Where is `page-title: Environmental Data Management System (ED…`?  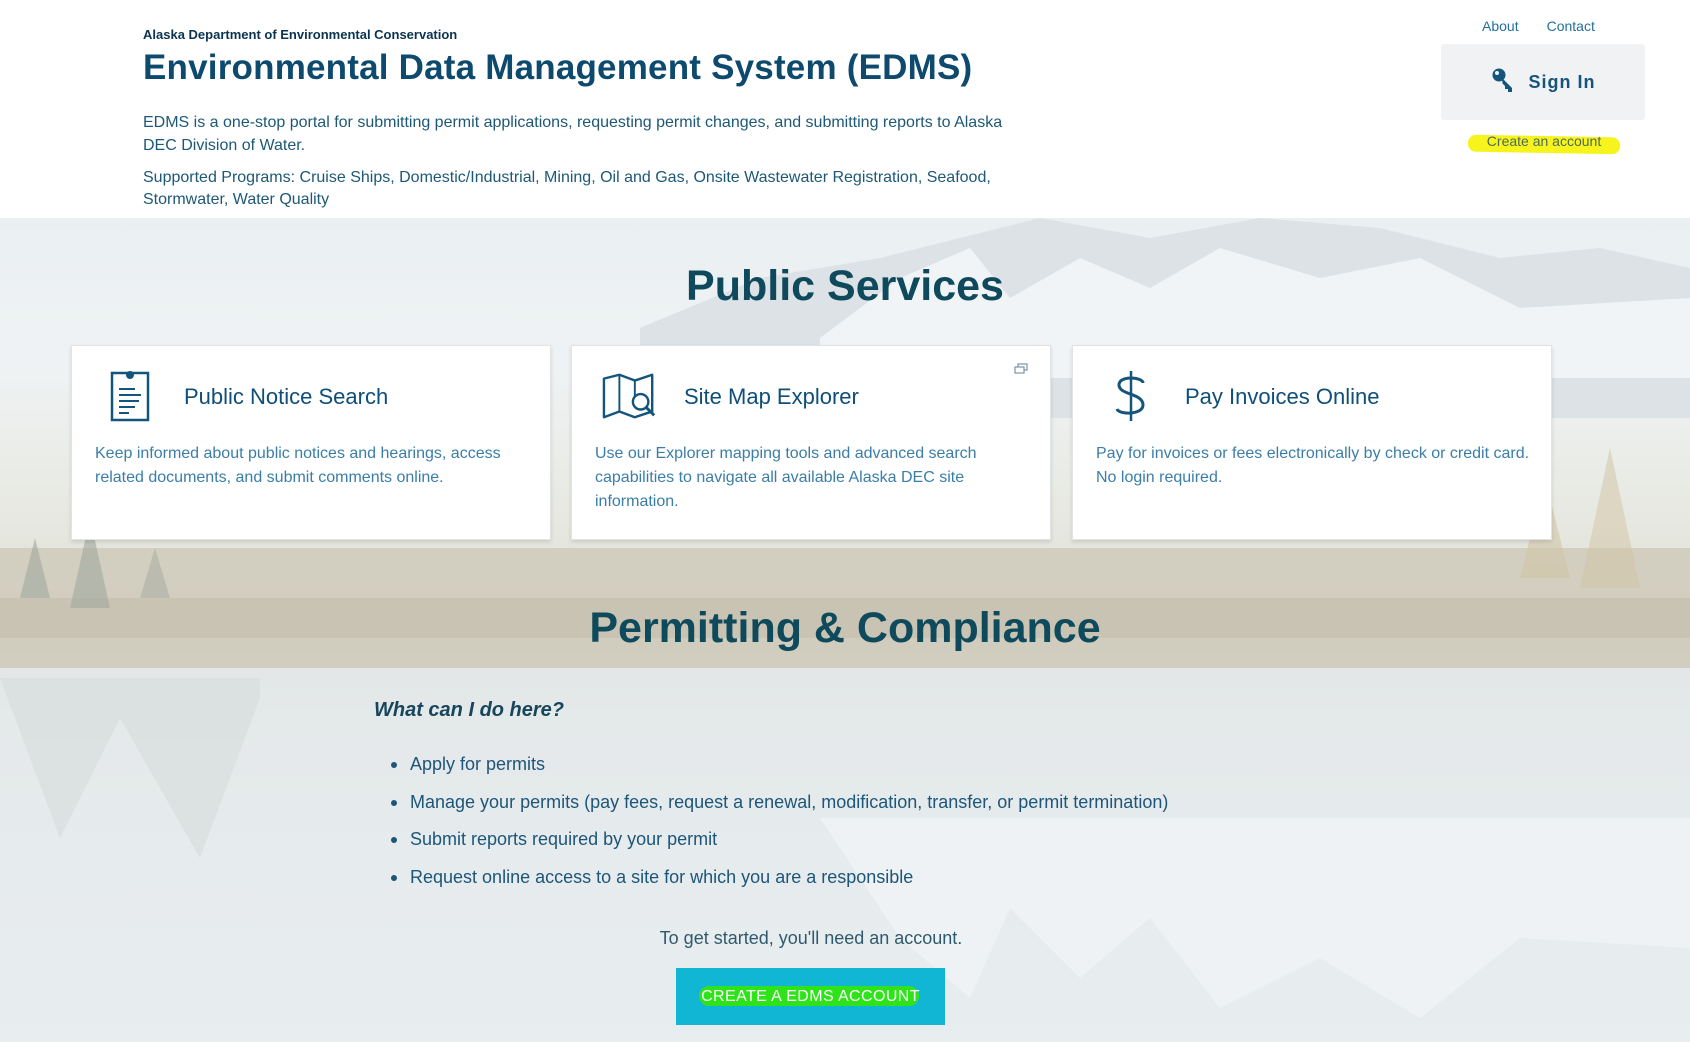
page-title: Environmental Data Management System (ED… is located at coordinates (558, 67).